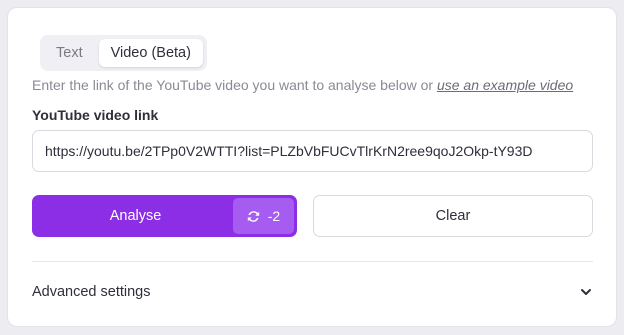 The image size is (624, 335). What do you see at coordinates (586, 292) in the screenshot?
I see `chevron-down-icon` at bounding box center [586, 292].